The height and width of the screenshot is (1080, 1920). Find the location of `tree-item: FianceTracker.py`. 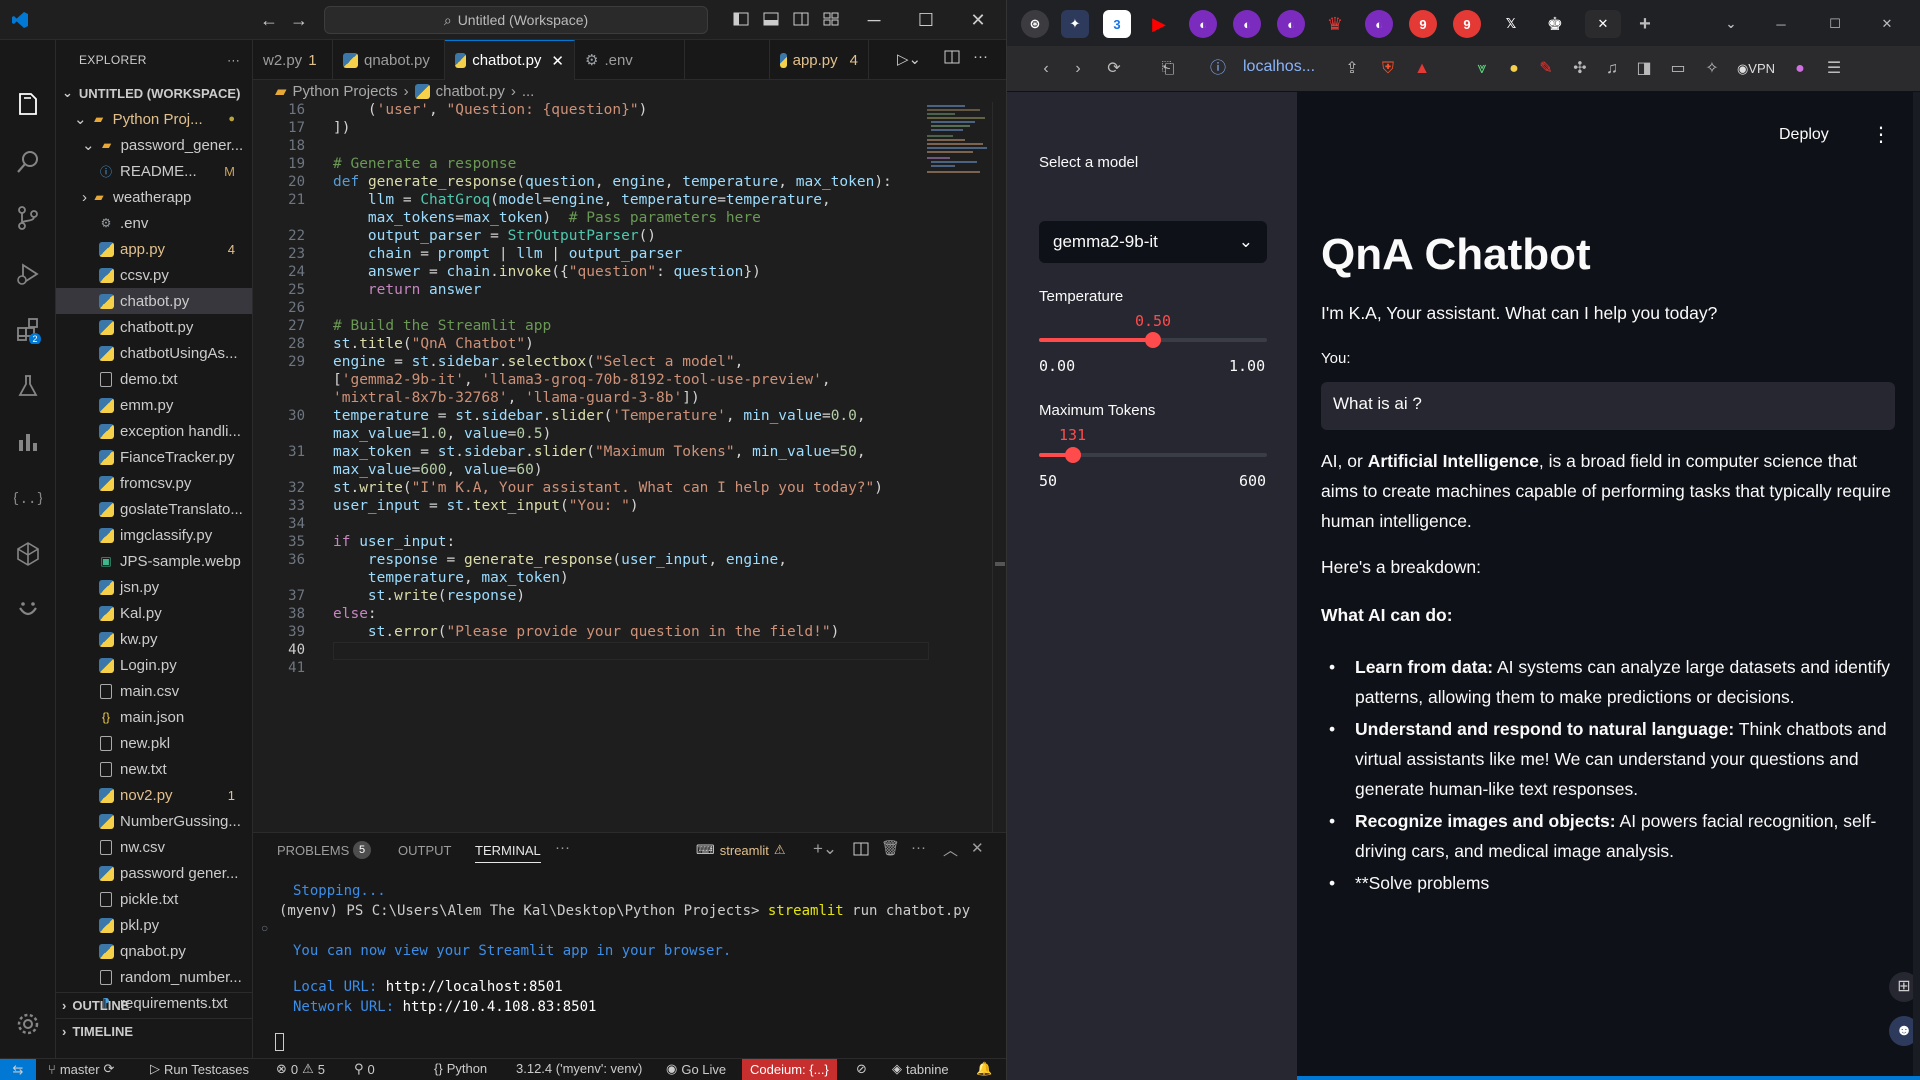

tree-item: FianceTracker.py is located at coordinates (154, 457).